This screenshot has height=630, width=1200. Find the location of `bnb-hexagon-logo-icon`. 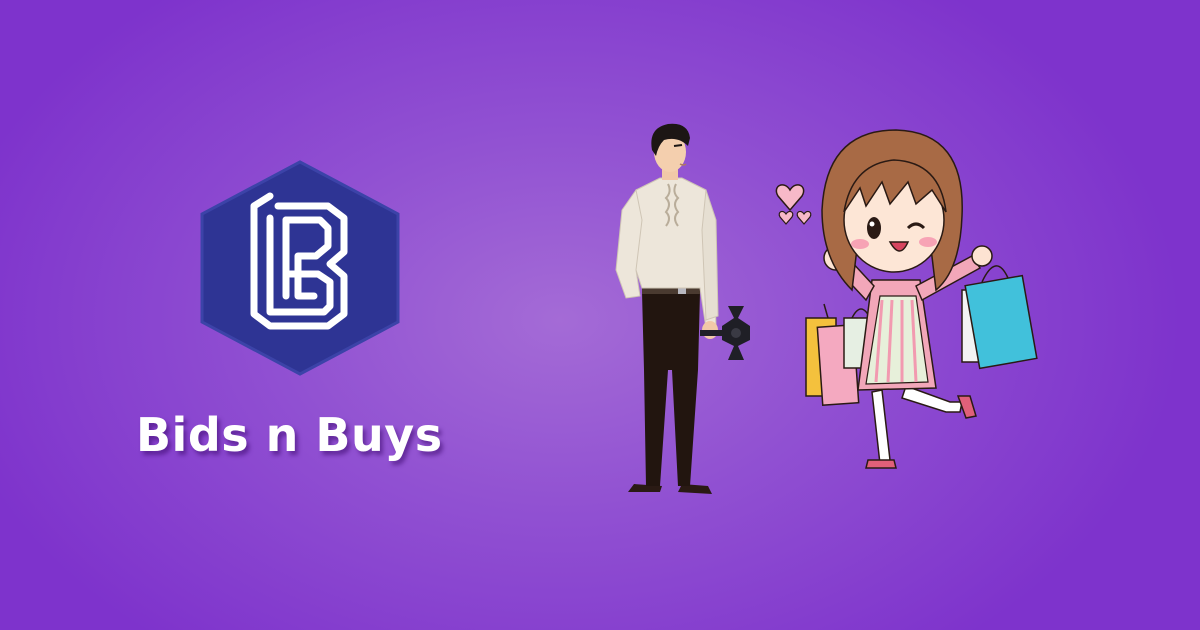

bnb-hexagon-logo-icon is located at coordinates (300, 268).